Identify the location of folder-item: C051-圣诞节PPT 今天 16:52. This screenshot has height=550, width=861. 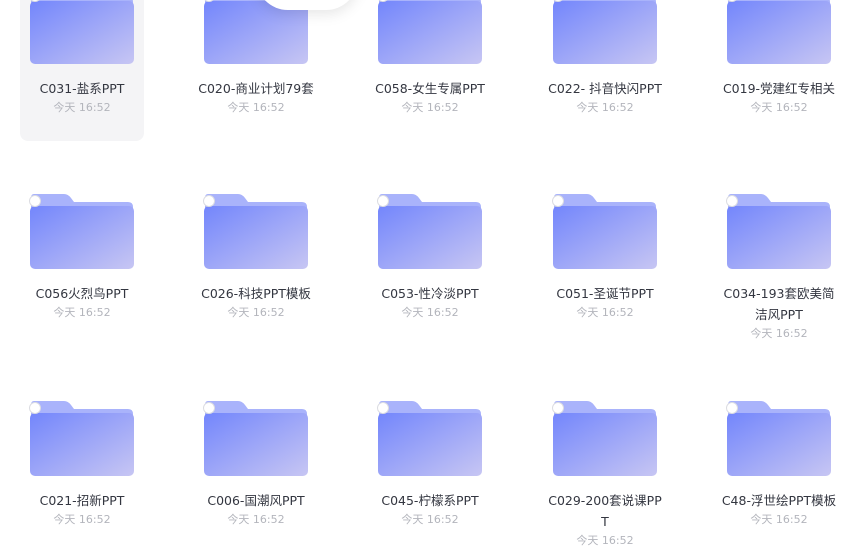
(605, 268).